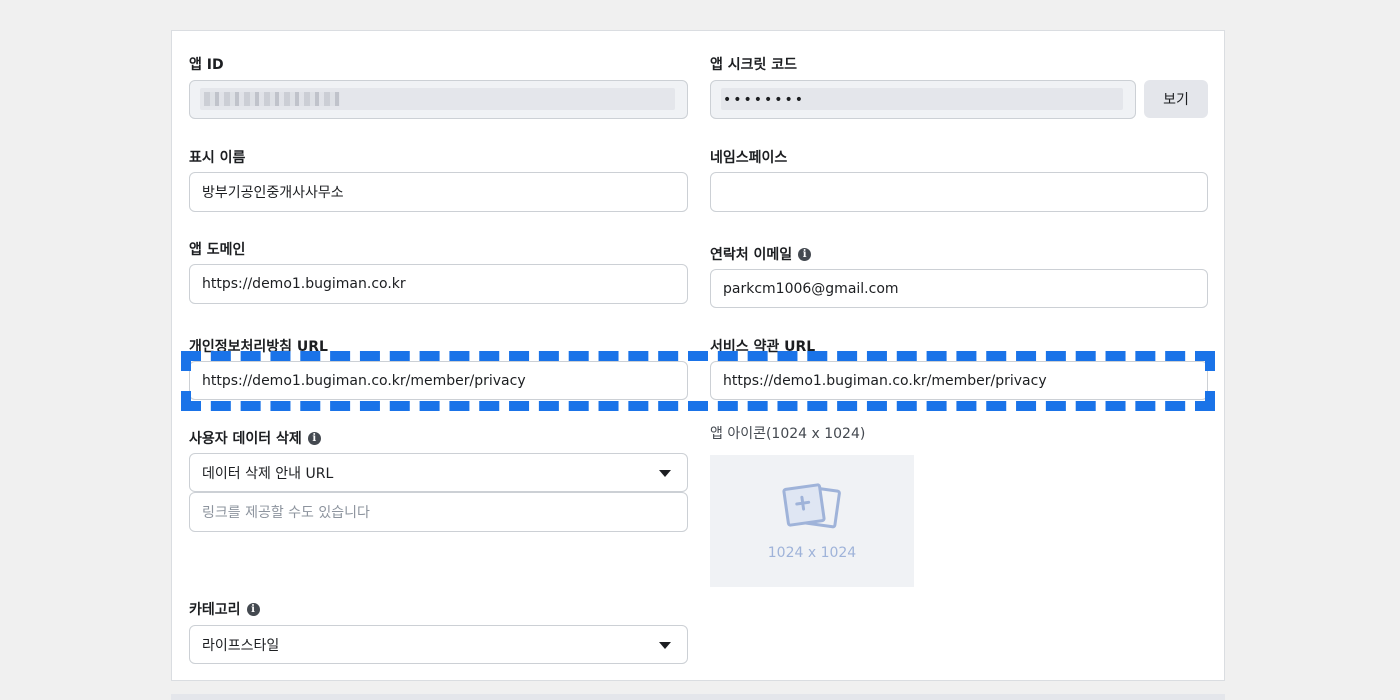  What do you see at coordinates (749, 158) in the screenshot?
I see `namespace-label: 네임스페이스` at bounding box center [749, 158].